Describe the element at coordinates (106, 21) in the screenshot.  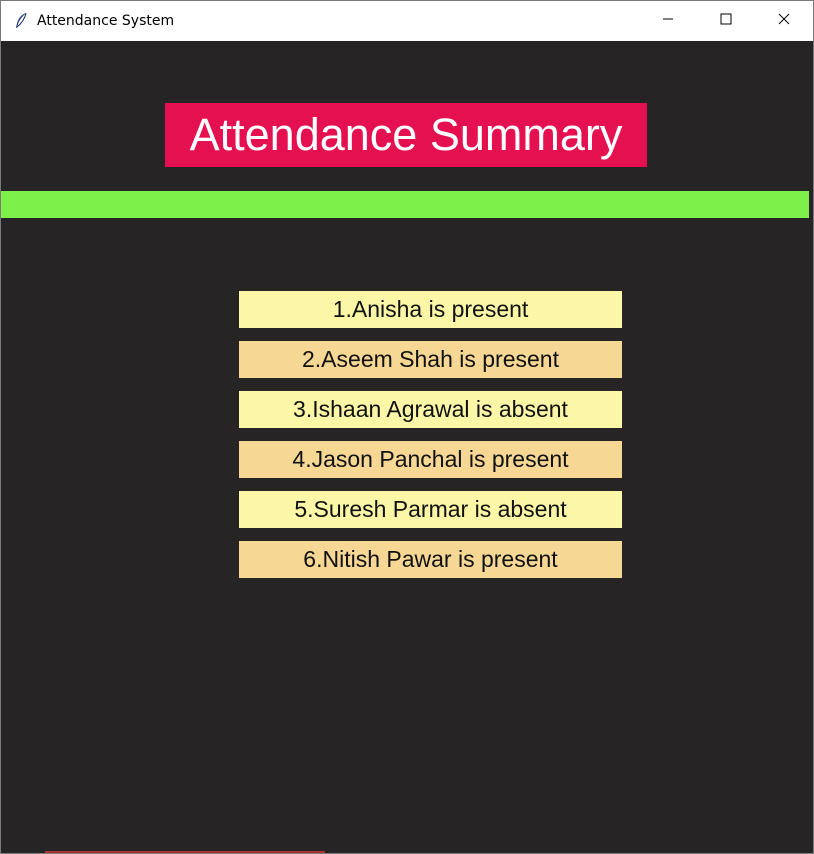
I see `window-title: Attendance System` at that location.